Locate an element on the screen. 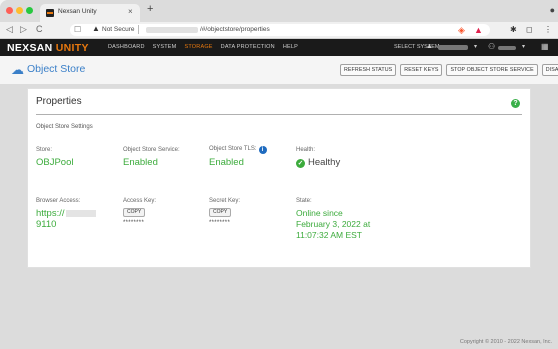  calendar-icon: ▦ is located at coordinates (545, 46).